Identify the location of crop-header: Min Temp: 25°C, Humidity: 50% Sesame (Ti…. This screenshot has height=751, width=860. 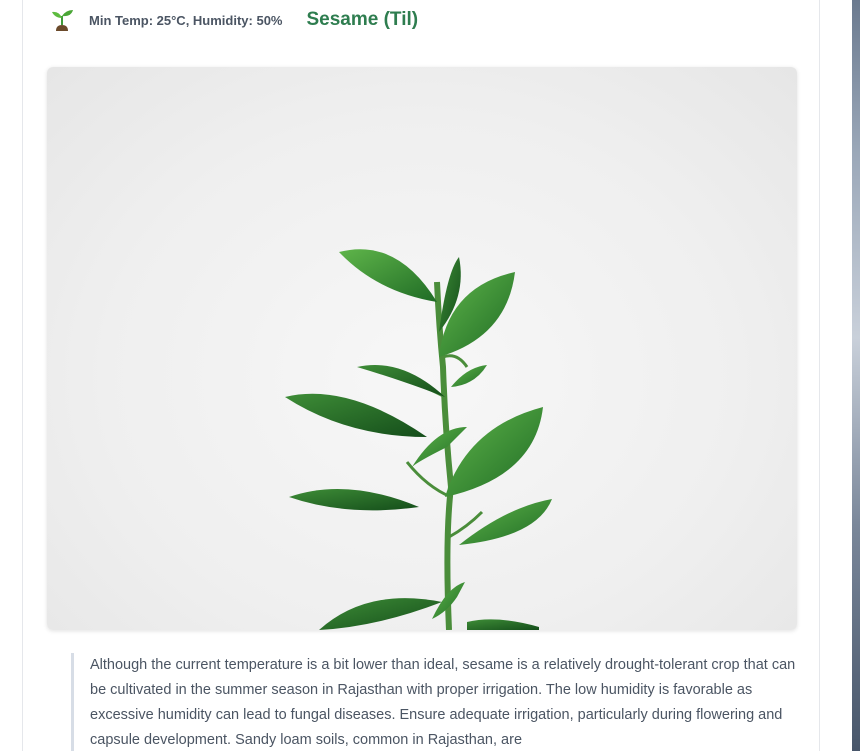
(233, 20).